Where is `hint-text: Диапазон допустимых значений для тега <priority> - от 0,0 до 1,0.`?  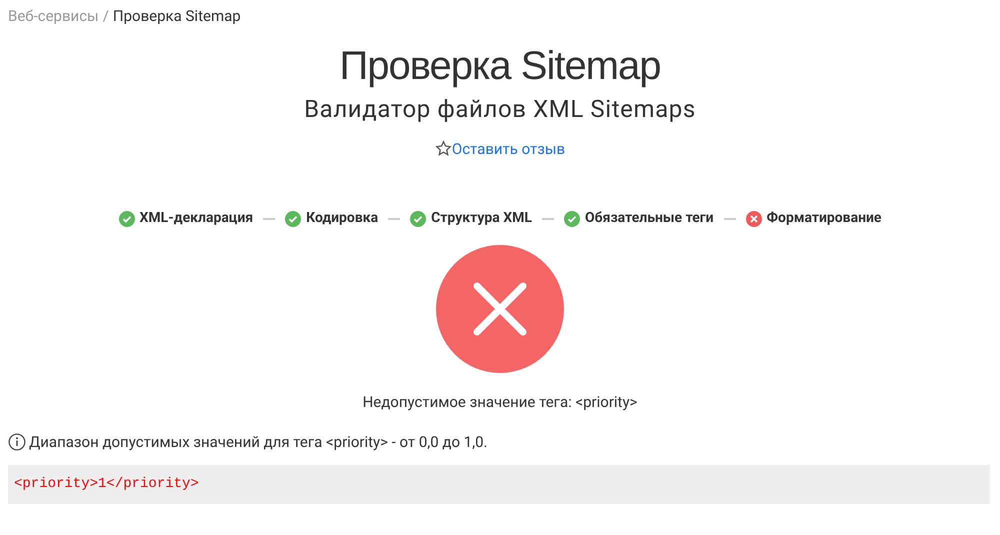 hint-text: Диапазон допустимых значений для тега <priority> - от 0,0 до 1,0. is located at coordinates (258, 442).